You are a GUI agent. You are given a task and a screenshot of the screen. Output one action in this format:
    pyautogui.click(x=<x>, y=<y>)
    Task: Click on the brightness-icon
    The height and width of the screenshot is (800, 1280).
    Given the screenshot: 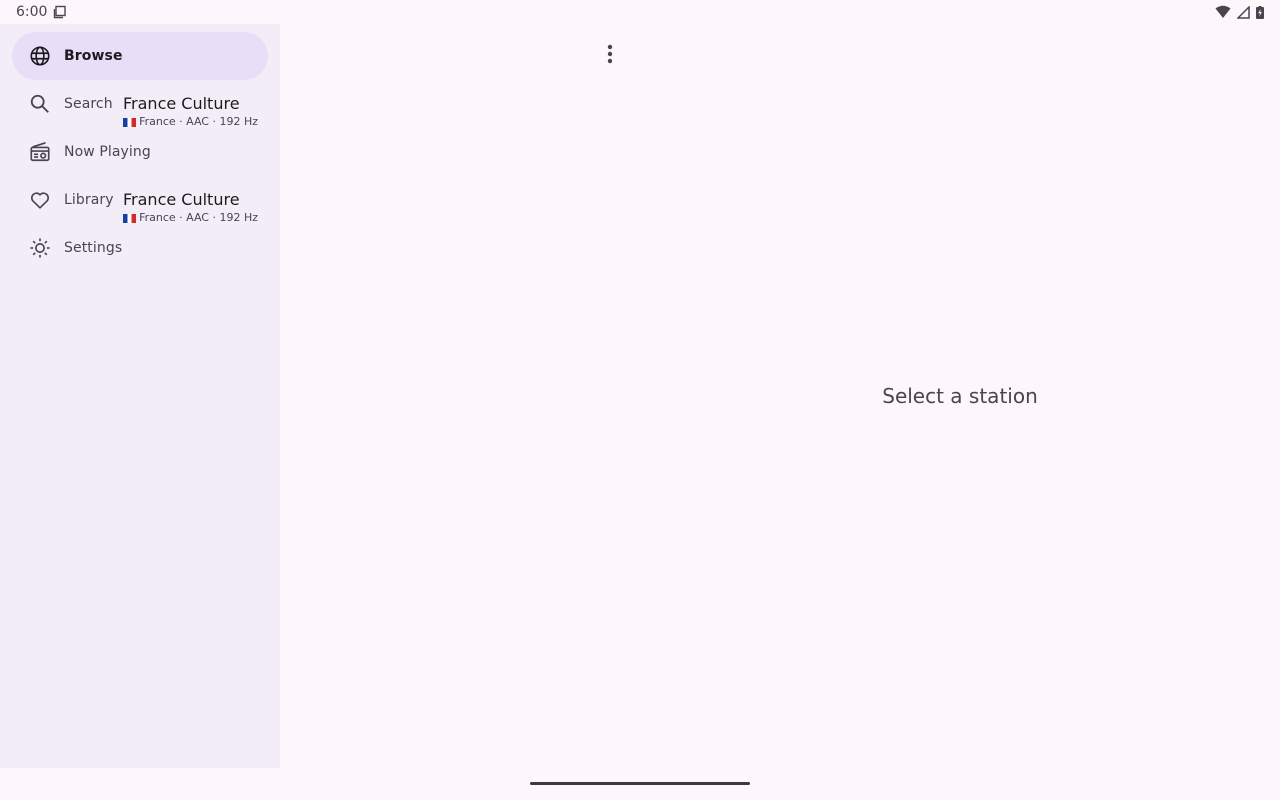 What is the action you would take?
    pyautogui.click(x=40, y=248)
    